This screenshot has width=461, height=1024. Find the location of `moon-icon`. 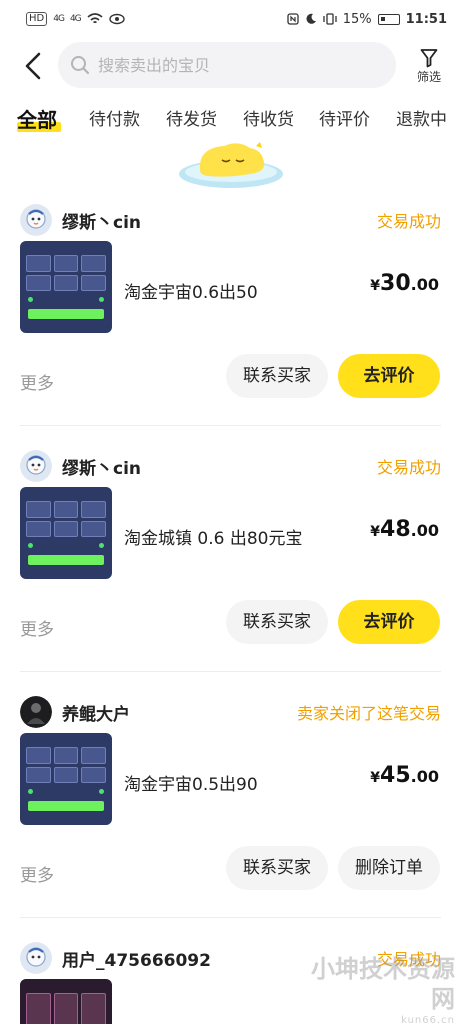

moon-icon is located at coordinates (311, 18).